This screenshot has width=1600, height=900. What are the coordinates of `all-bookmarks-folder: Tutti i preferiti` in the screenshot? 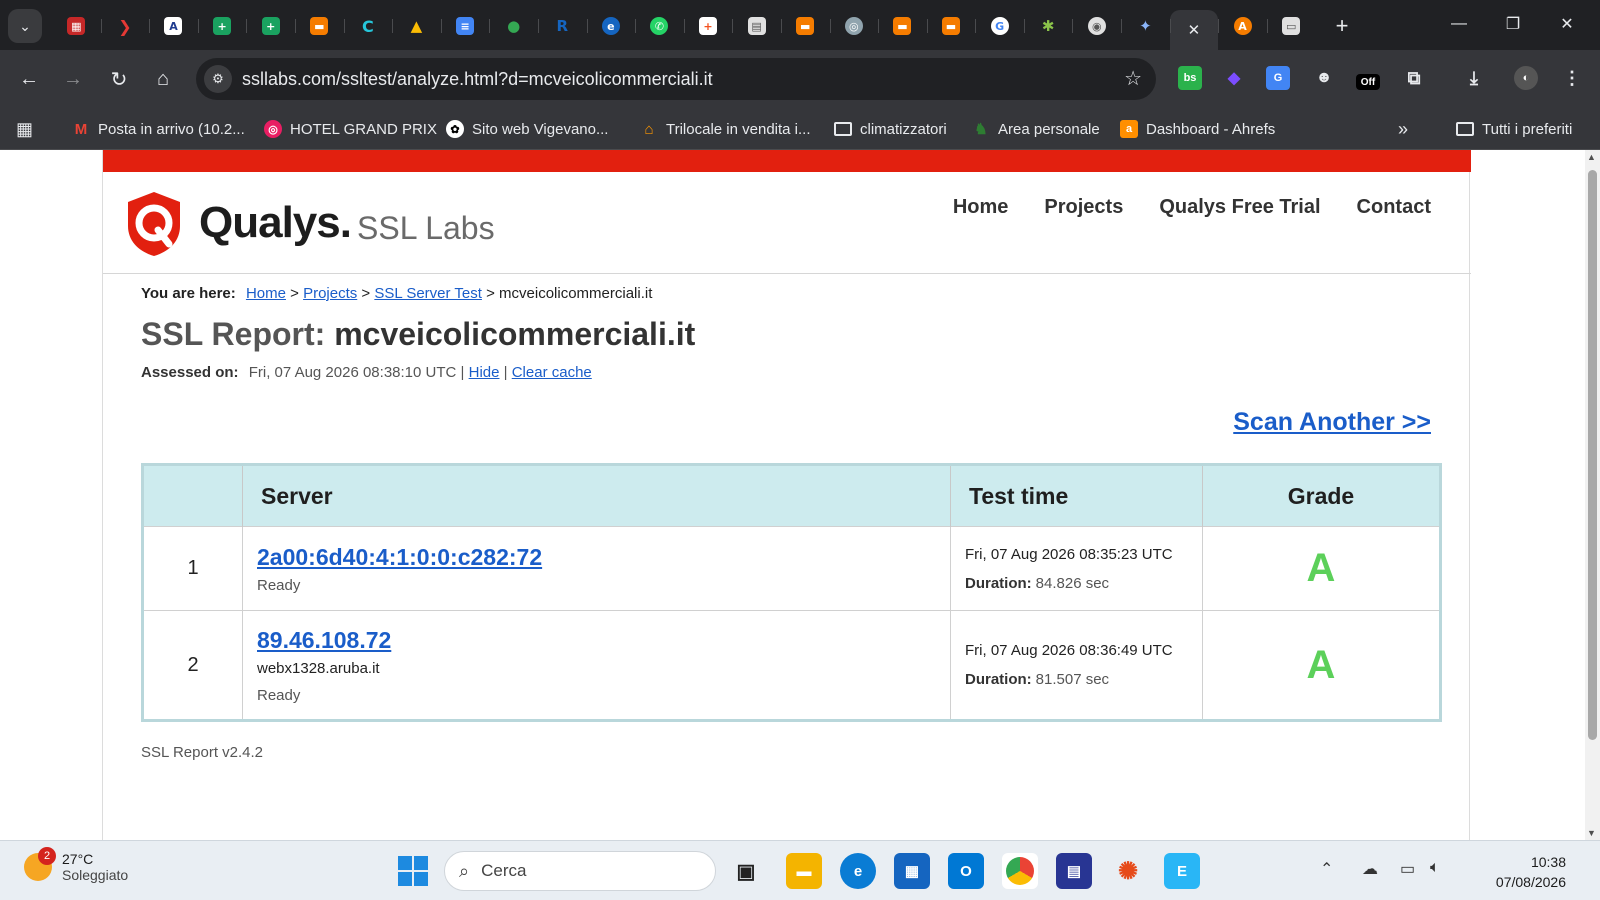 It's located at (1514, 129).